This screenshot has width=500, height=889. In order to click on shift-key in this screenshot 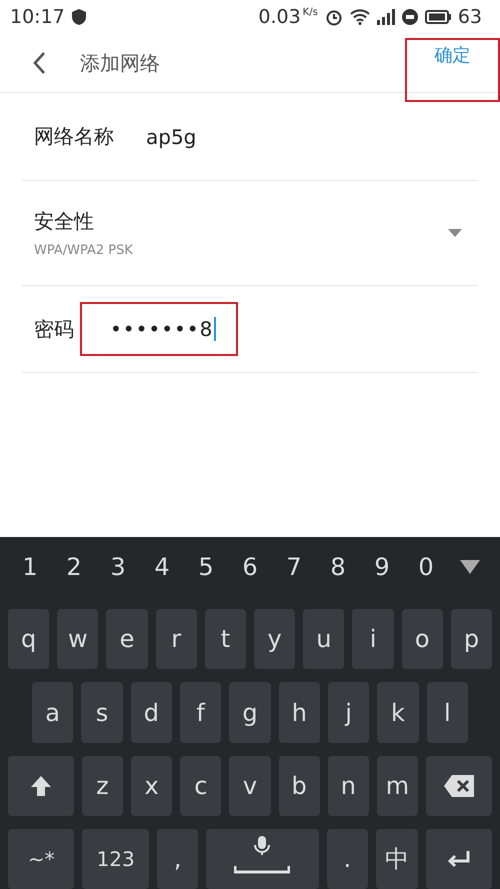, I will do `click(41, 786)`.